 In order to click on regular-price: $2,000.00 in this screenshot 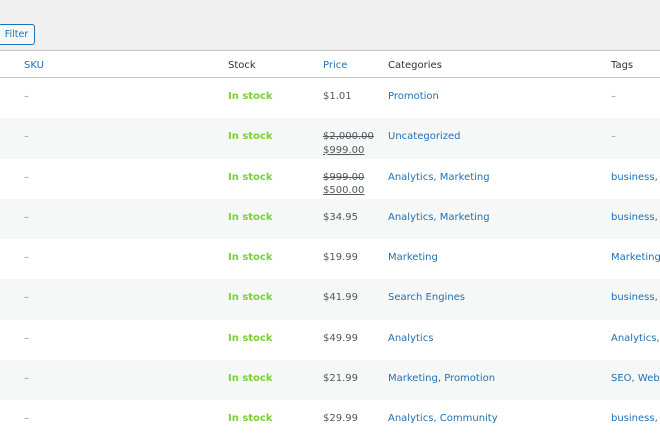, I will do `click(348, 137)`.